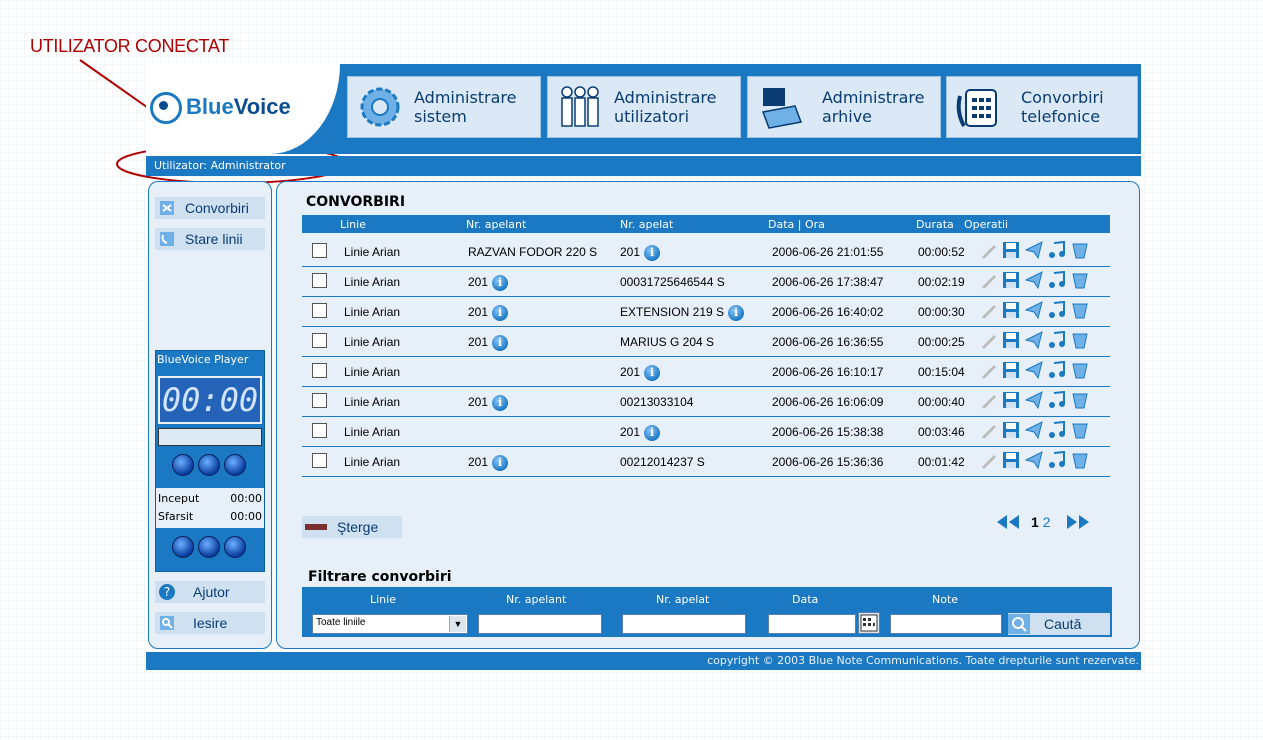 This screenshot has height=740, width=1263. I want to click on cell-duration: 00:00:30, so click(941, 312).